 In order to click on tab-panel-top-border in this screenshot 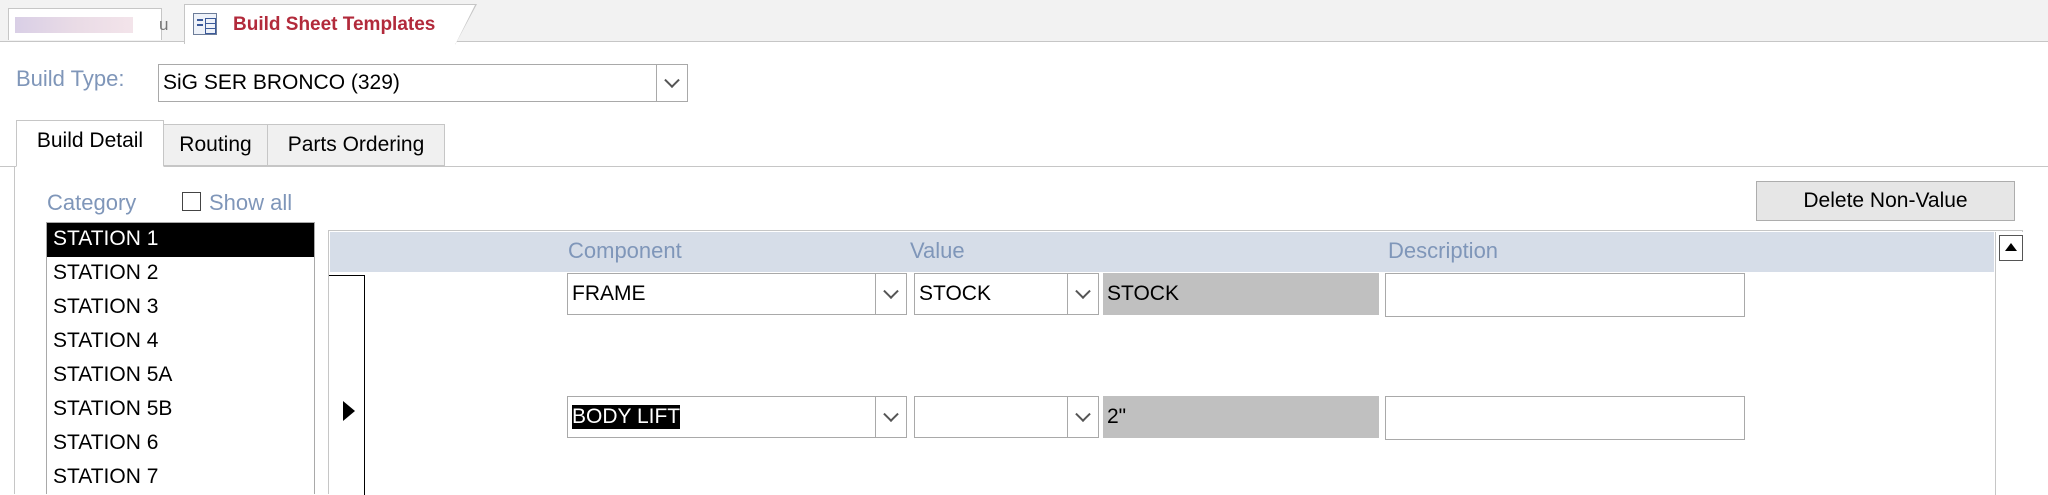, I will do `click(1024, 166)`.